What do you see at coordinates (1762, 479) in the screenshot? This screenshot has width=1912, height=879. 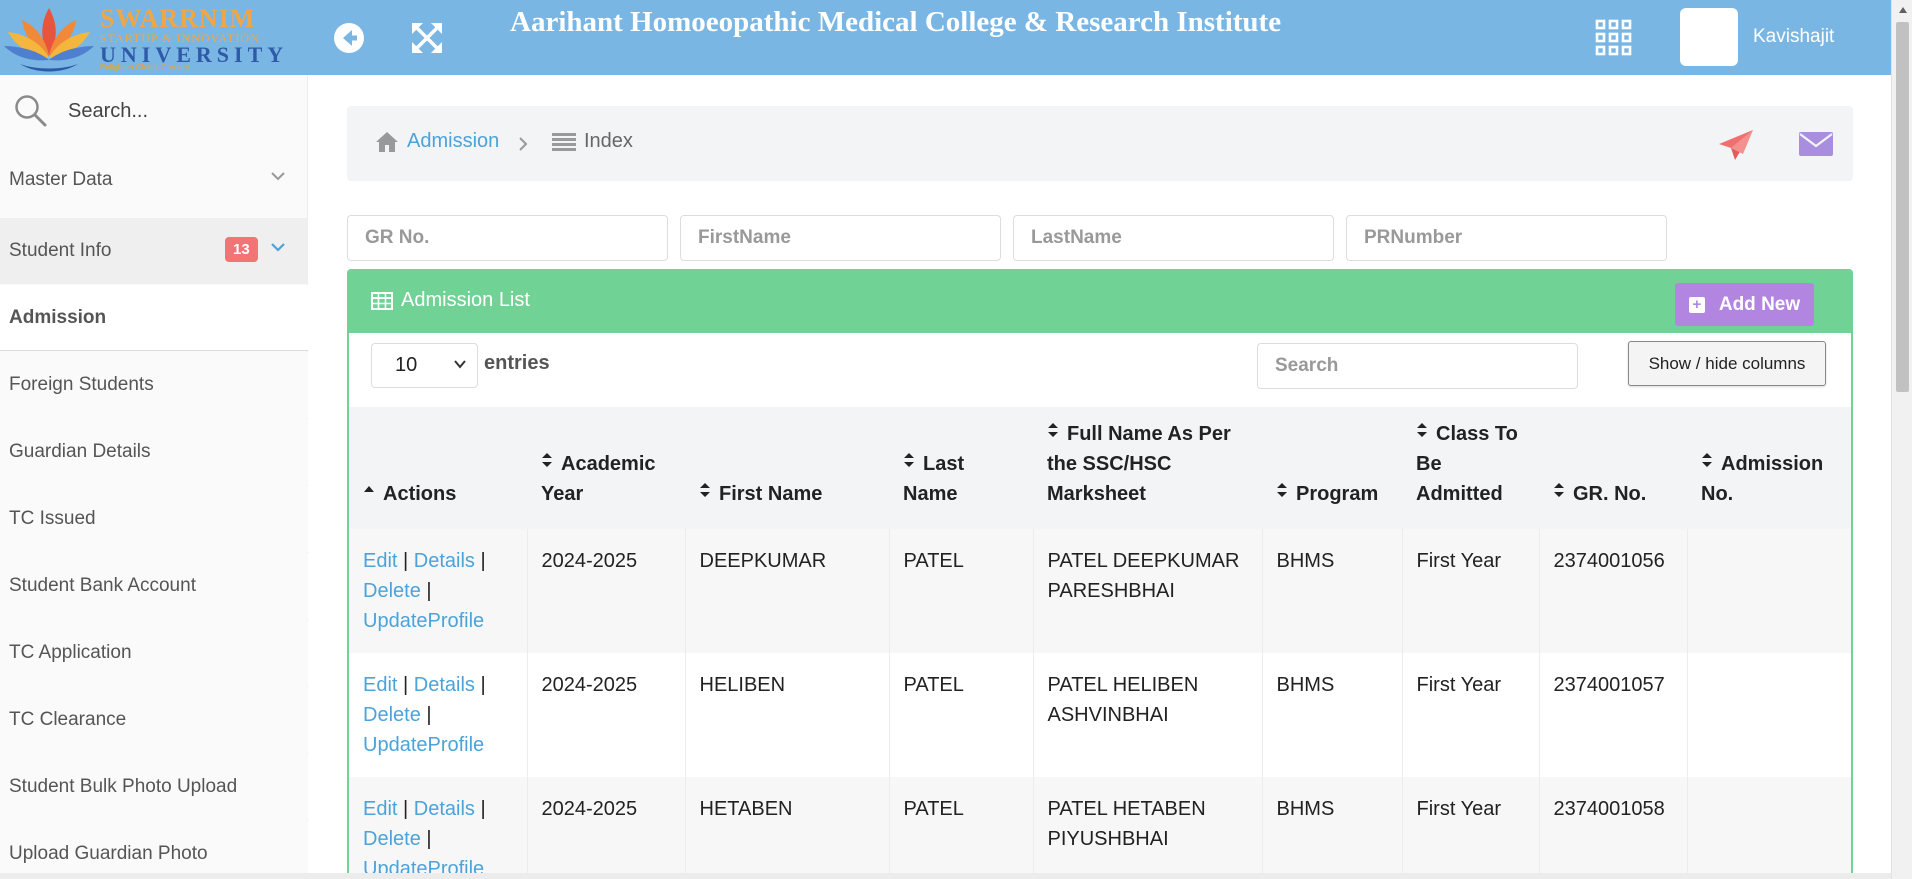 I see `column-header-label: Admission No.` at bounding box center [1762, 479].